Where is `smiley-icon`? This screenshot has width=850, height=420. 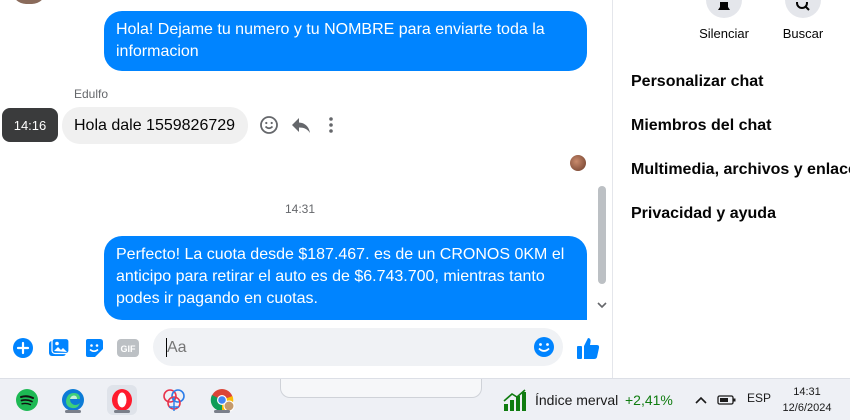
smiley-icon is located at coordinates (269, 125).